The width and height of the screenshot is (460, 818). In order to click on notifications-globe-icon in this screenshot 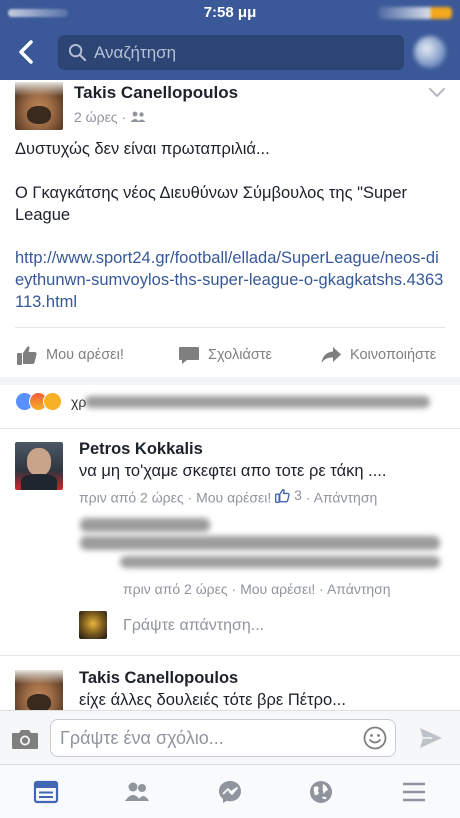, I will do `click(321, 792)`.